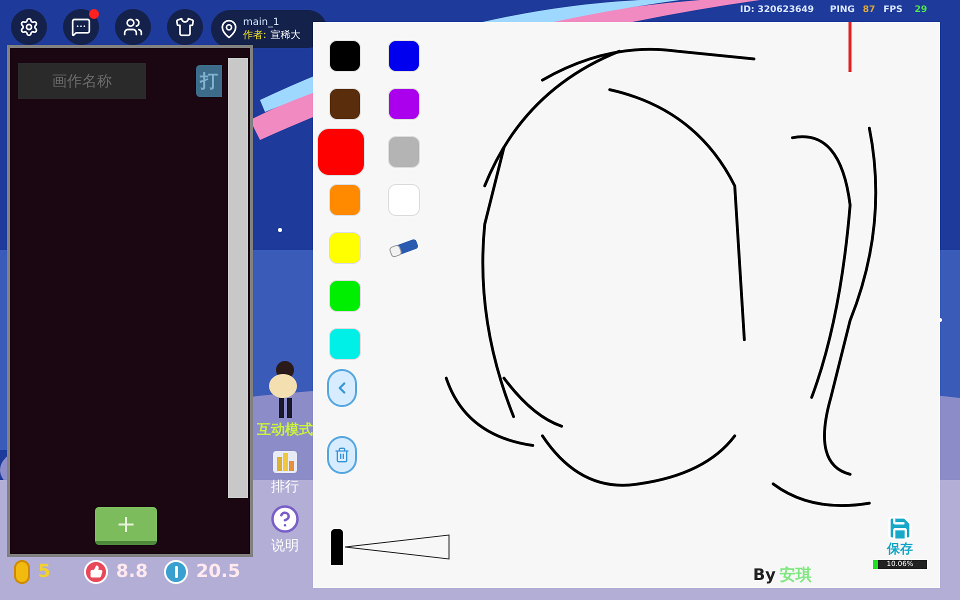 The width and height of the screenshot is (960, 600). What do you see at coordinates (209, 81) in the screenshot?
I see `open-button: 打` at bounding box center [209, 81].